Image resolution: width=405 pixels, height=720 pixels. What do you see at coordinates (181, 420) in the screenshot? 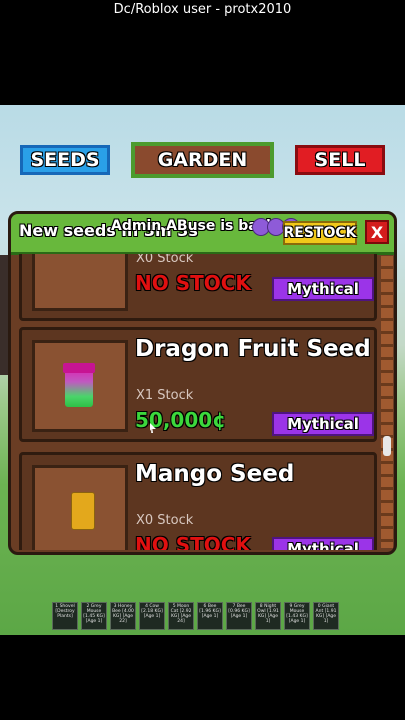
I see `price-label: 50,000¢` at bounding box center [181, 420].